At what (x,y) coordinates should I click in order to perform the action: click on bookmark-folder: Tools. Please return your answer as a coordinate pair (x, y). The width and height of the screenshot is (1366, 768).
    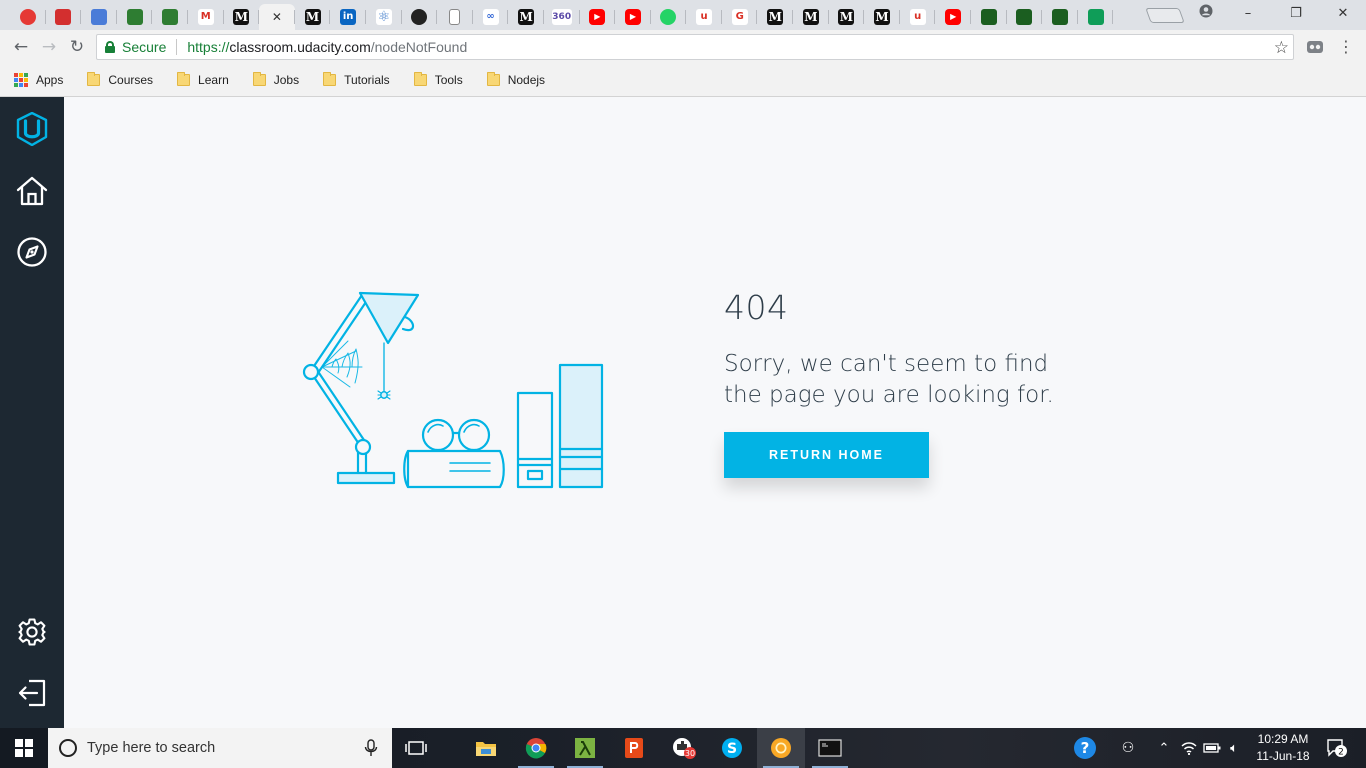
    Looking at the image, I should click on (438, 80).